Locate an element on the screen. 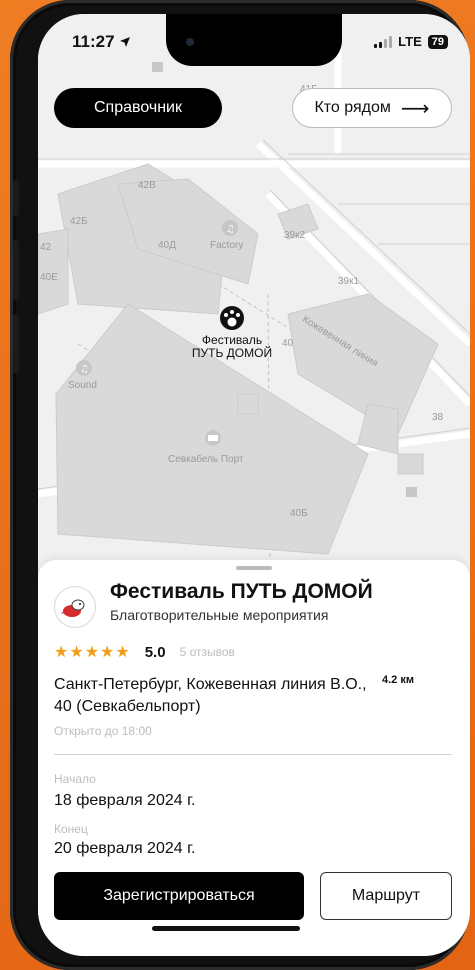 Image resolution: width=475 pixels, height=970 pixels. place-title: Фестиваль ПУТЬ ДОМОЙ is located at coordinates (241, 591).